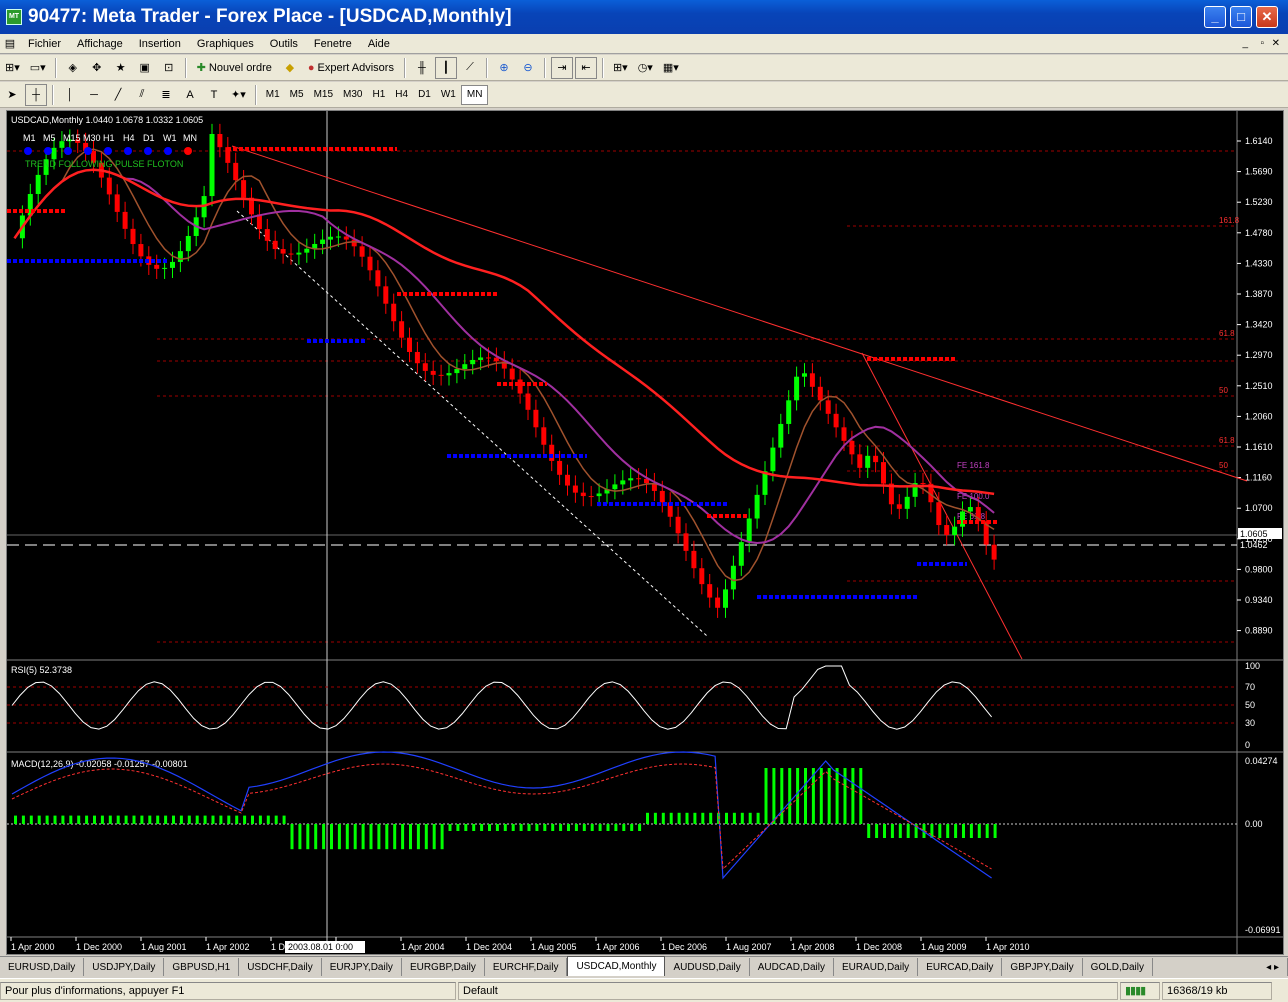 Image resolution: width=1288 pixels, height=1002 pixels. Describe the element at coordinates (100, 44) in the screenshot. I see `menu-affichage: Affichage` at that location.